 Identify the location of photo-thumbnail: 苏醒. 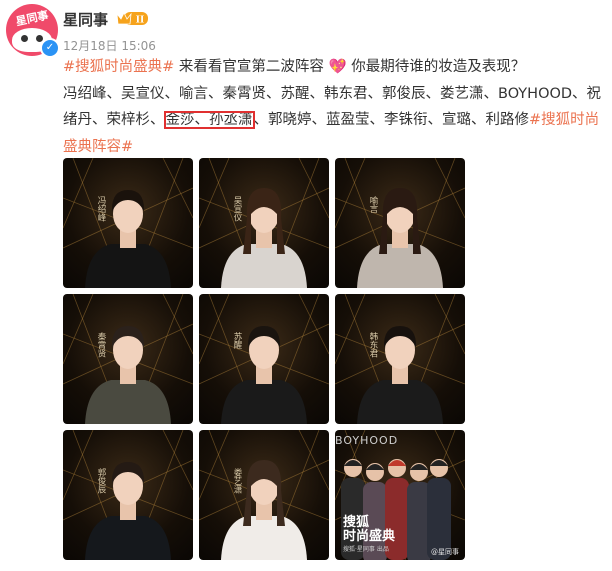
(264, 359).